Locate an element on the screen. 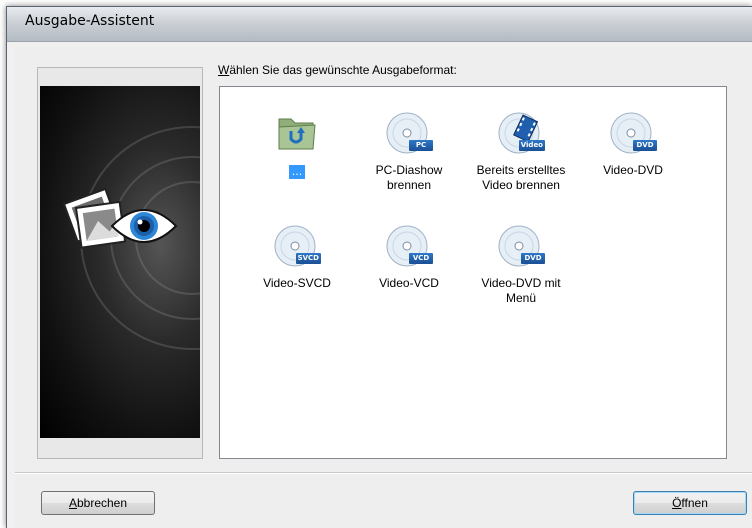 The width and height of the screenshot is (752, 528). list-item-label: Video-VCD is located at coordinates (409, 283).